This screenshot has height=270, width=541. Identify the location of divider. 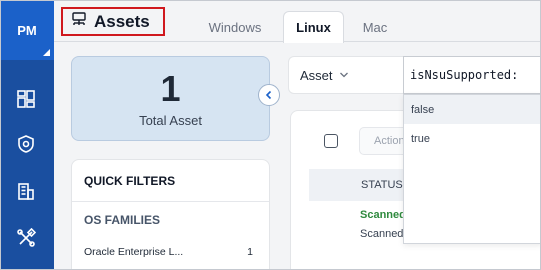
(170, 201).